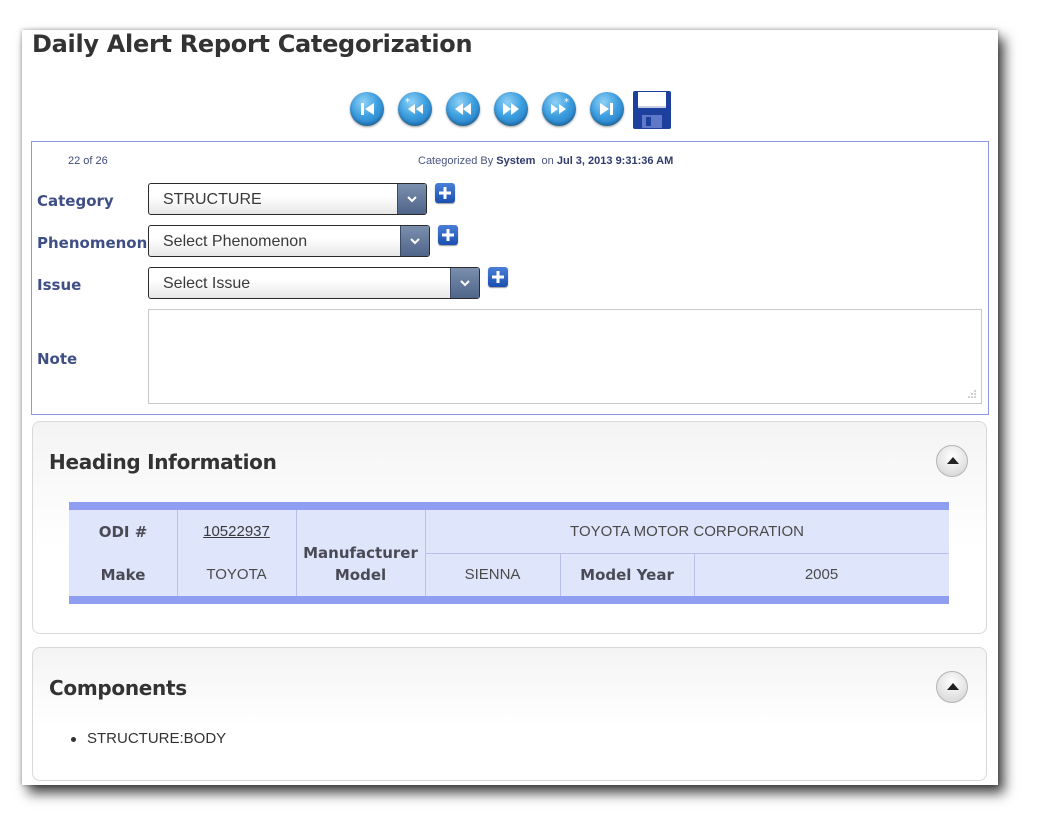 The height and width of the screenshot is (815, 1038). I want to click on phenomenon-dropdown-arrow, so click(414, 241).